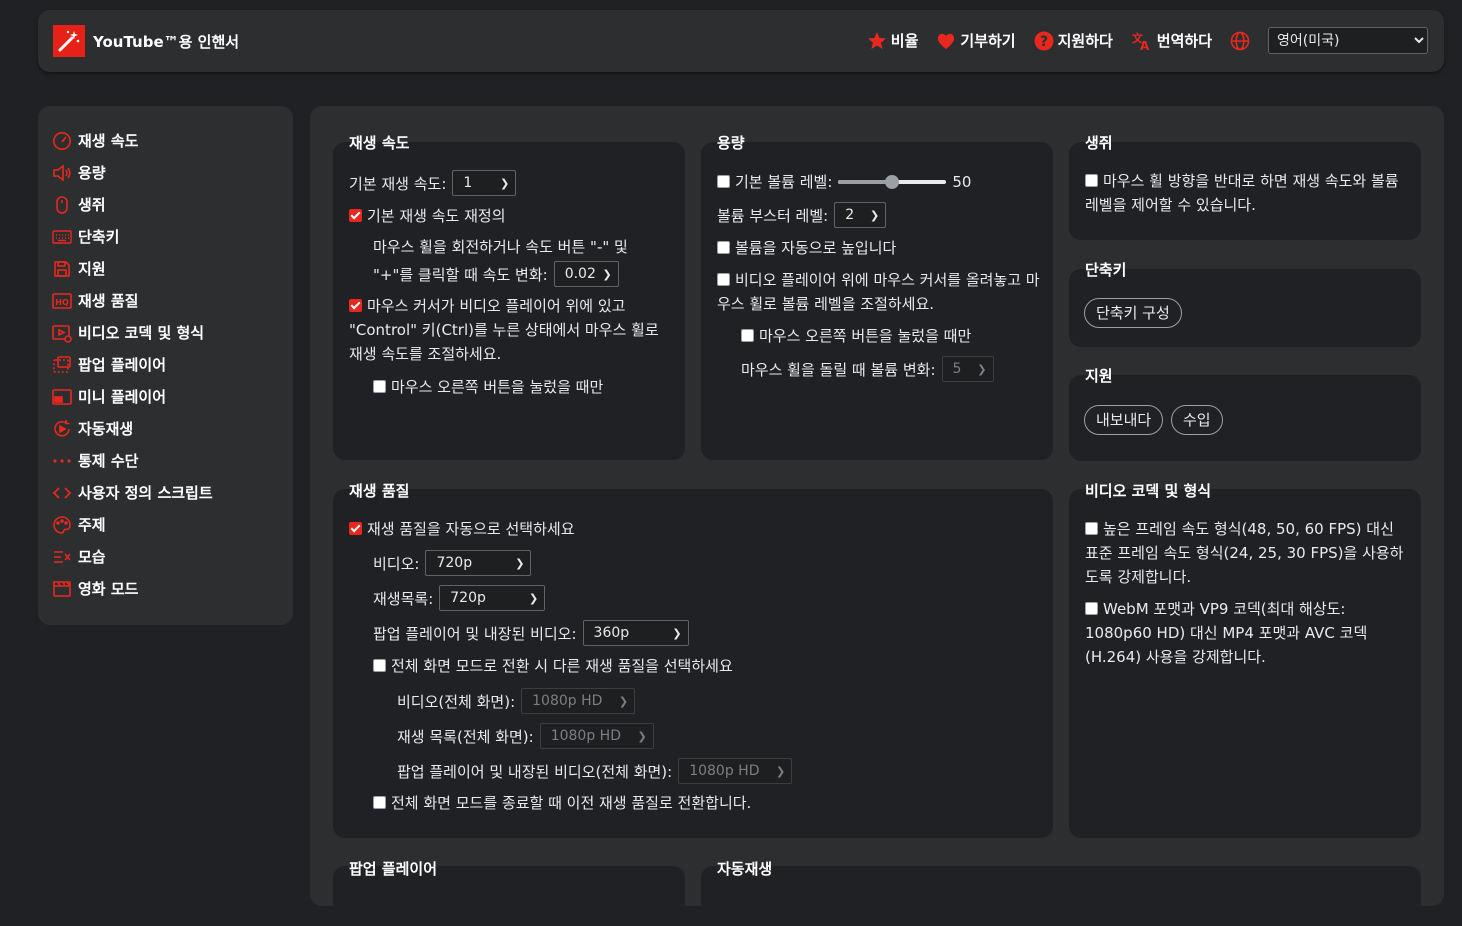  Describe the element at coordinates (735, 771) in the screenshot. I see `fs-popup-quality-select: 1080p HD ❯` at that location.